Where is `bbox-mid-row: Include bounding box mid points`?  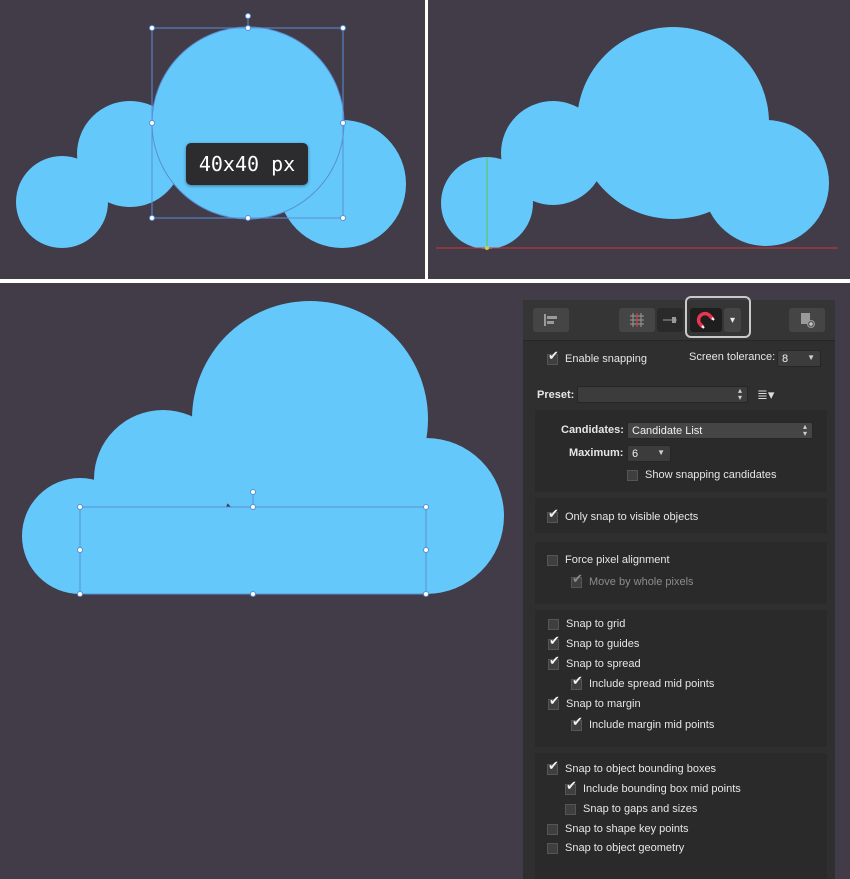 bbox-mid-row: Include bounding box mid points is located at coordinates (653, 787).